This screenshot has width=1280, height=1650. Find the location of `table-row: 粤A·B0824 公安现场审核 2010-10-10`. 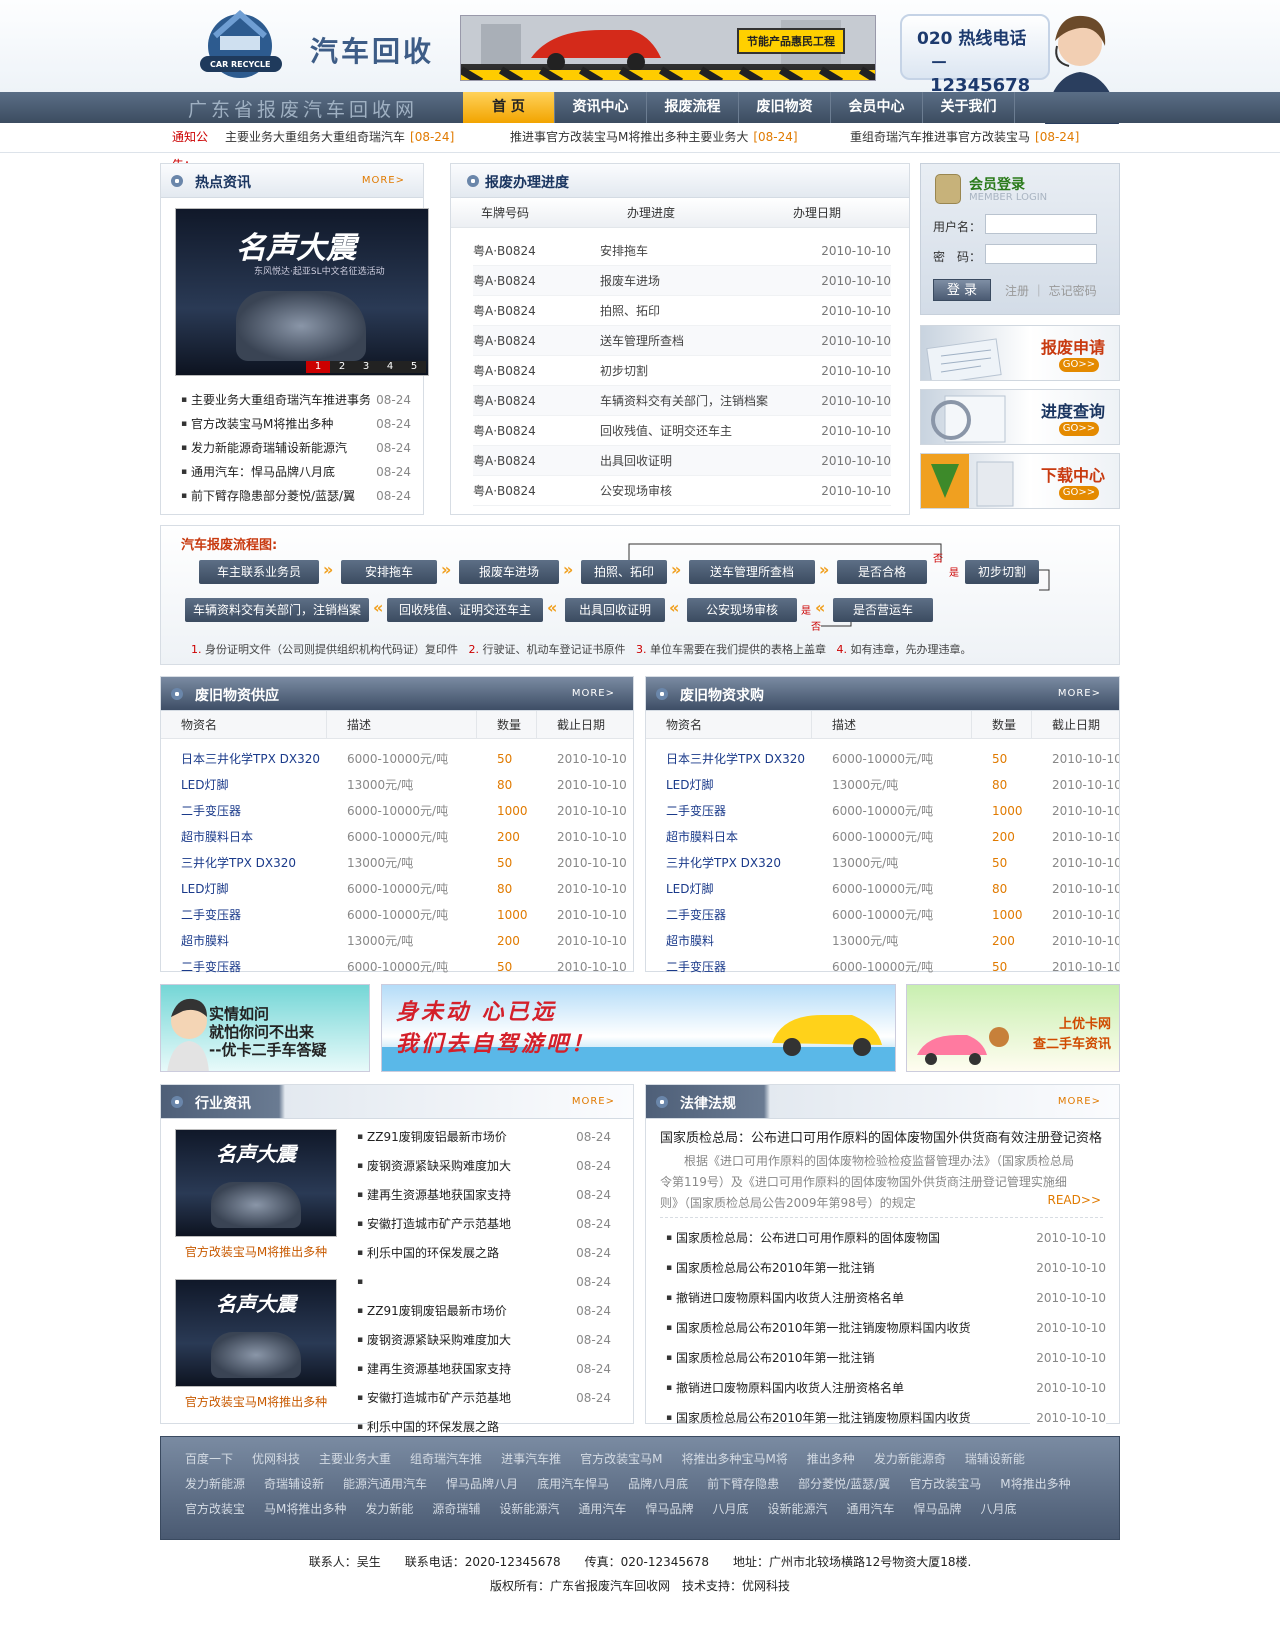

table-row: 粤A·B0824 公安现场审核 2010-10-10 is located at coordinates (682, 491).